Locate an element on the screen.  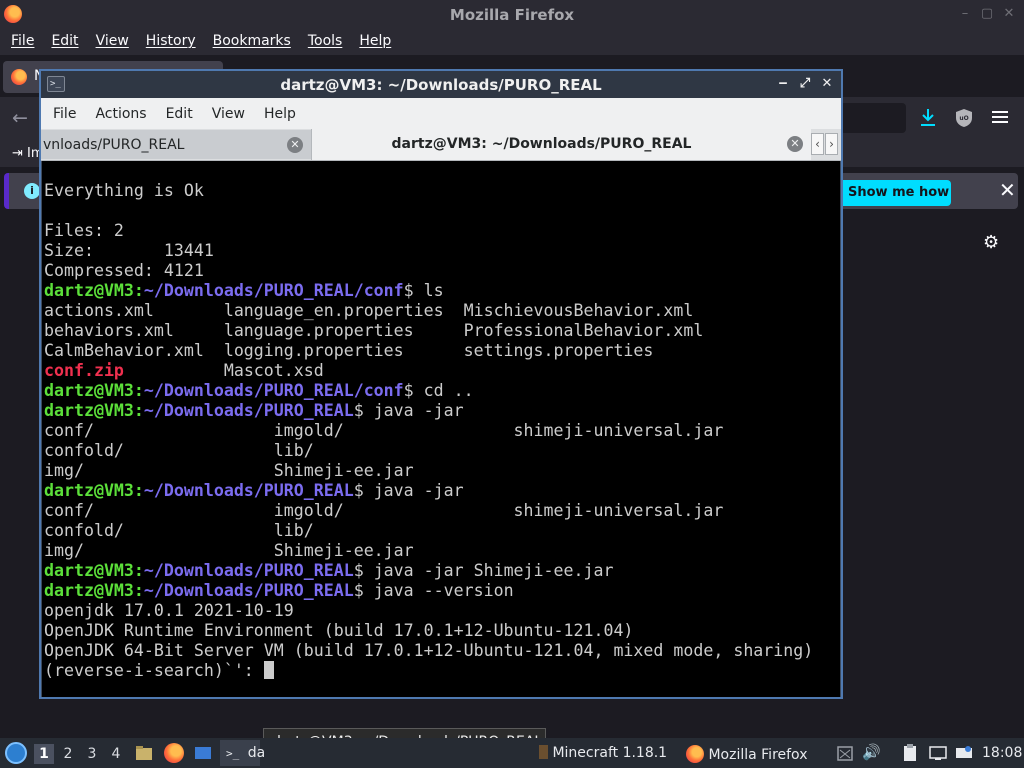
command: java --version is located at coordinates (438, 590).